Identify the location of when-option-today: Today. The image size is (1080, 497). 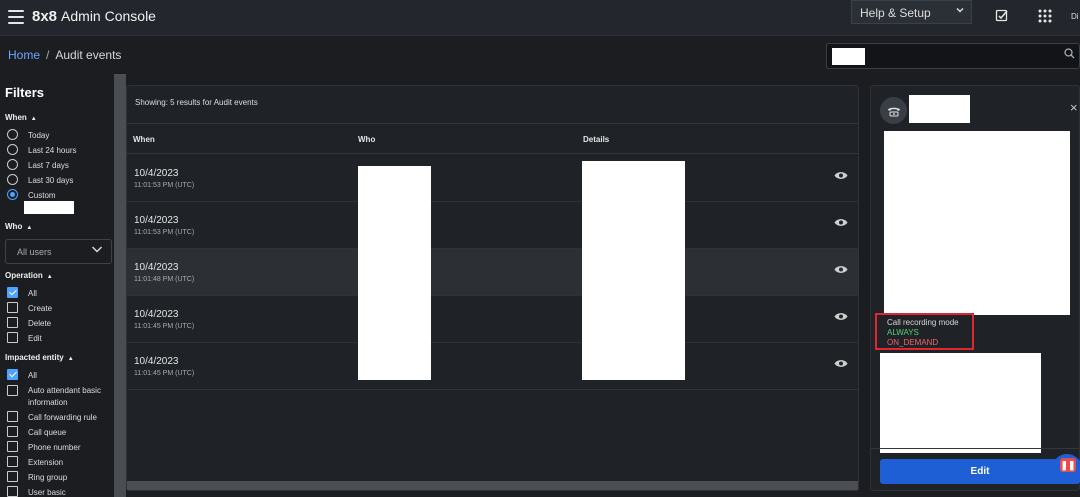
(28, 135).